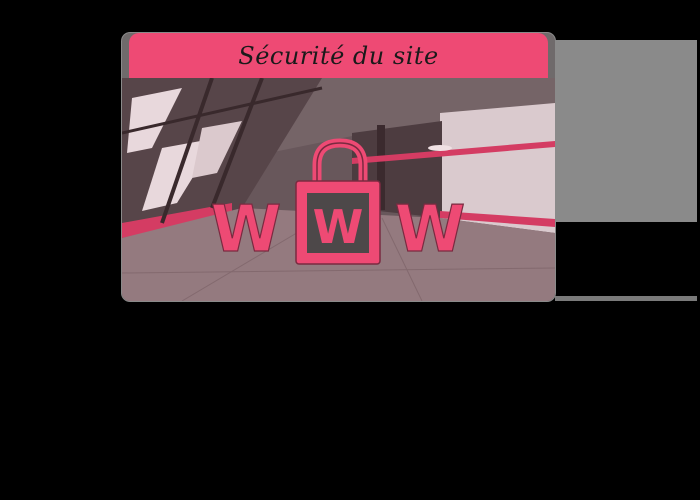 Image resolution: width=700 pixels, height=500 pixels. I want to click on padlock-icon: W W W, so click(338, 203).